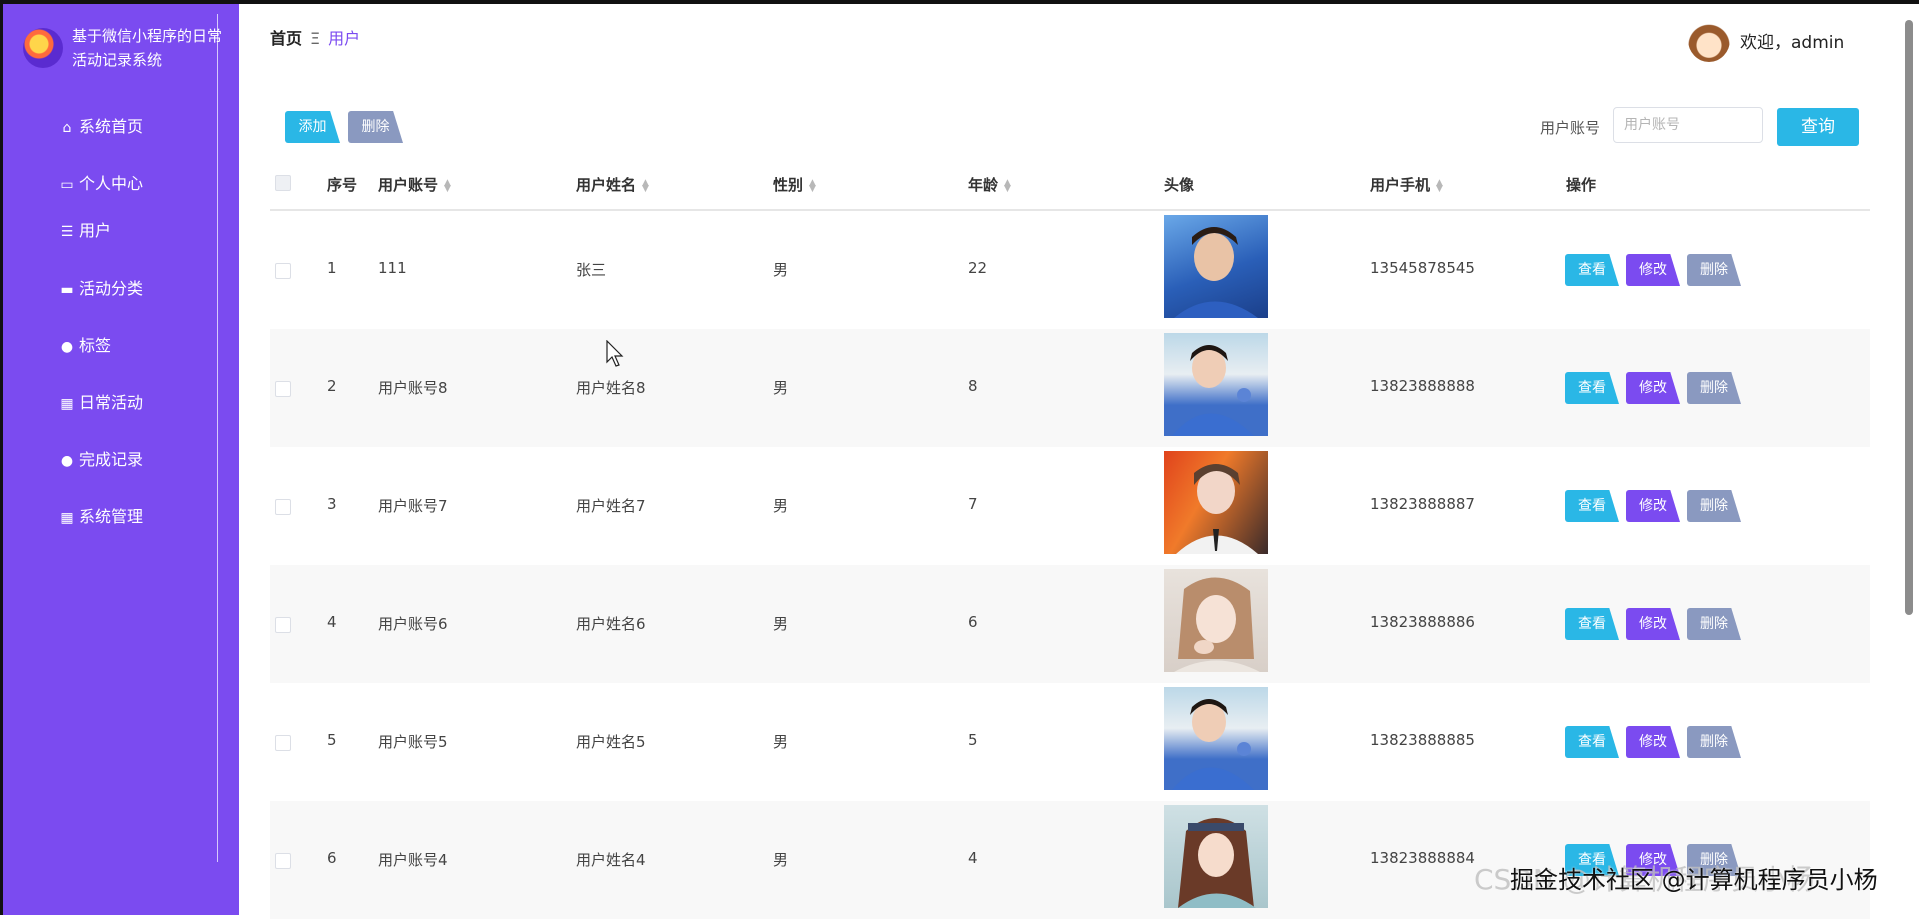 This screenshot has width=1919, height=919. I want to click on sidebar-item-daily-activity: ▦ 日常活动, so click(101, 403).